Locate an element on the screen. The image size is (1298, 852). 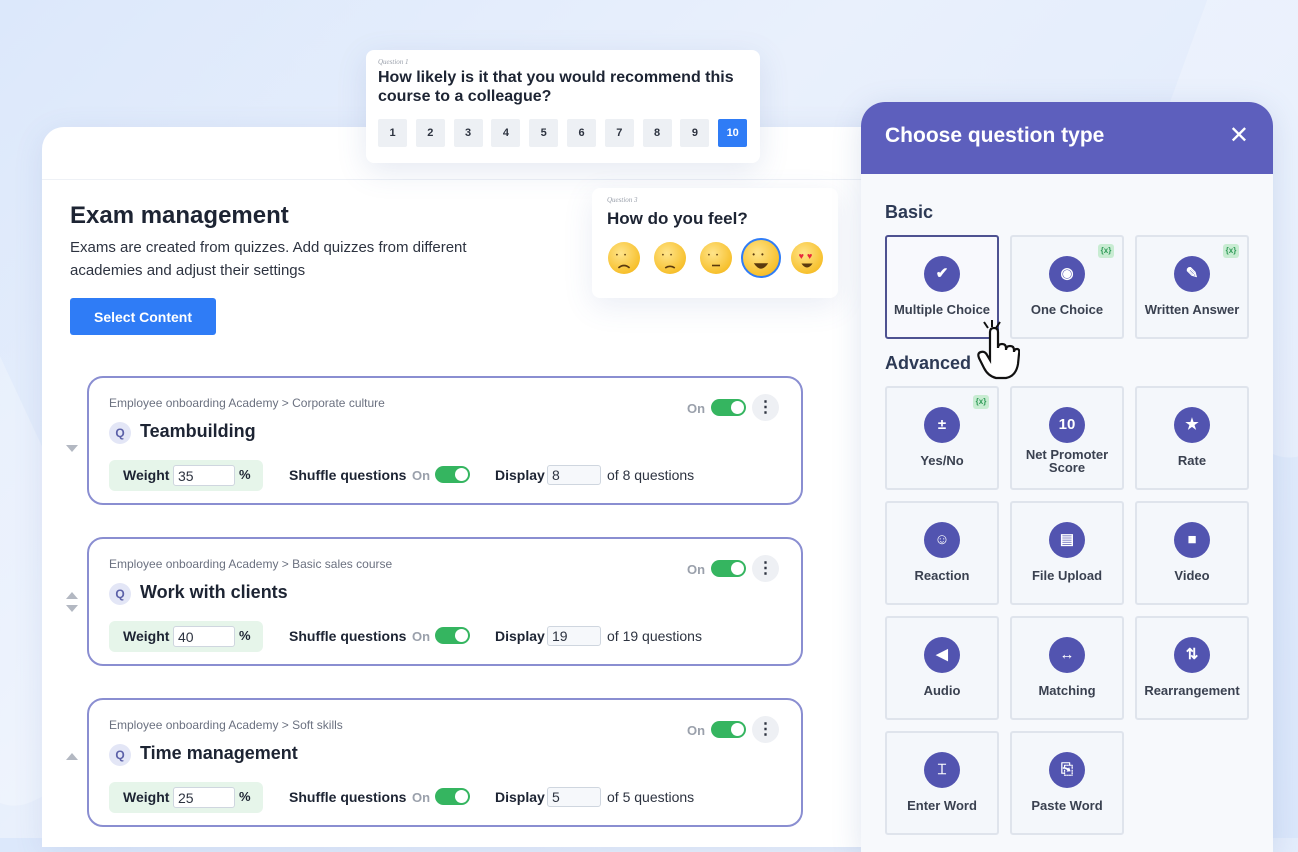
speaker-icon: ◀ is located at coordinates (942, 655).